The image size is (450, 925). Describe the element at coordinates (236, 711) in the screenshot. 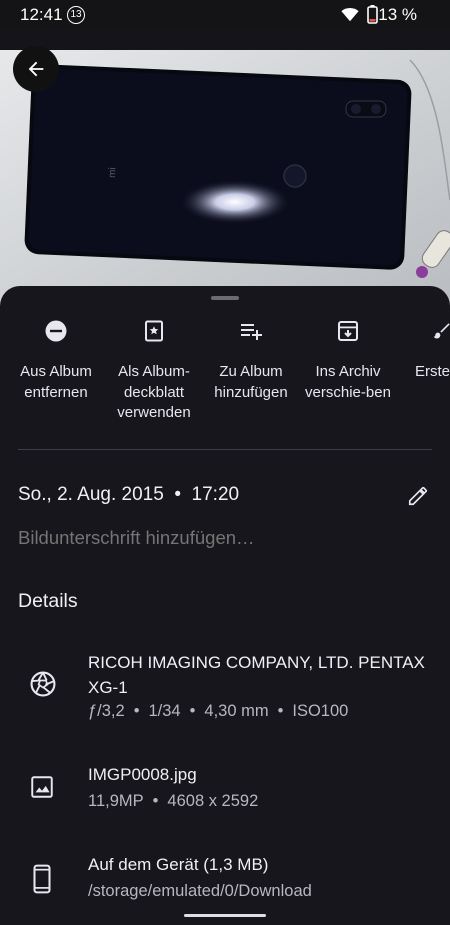

I see `focal-length-value: 4,30 mm` at that location.